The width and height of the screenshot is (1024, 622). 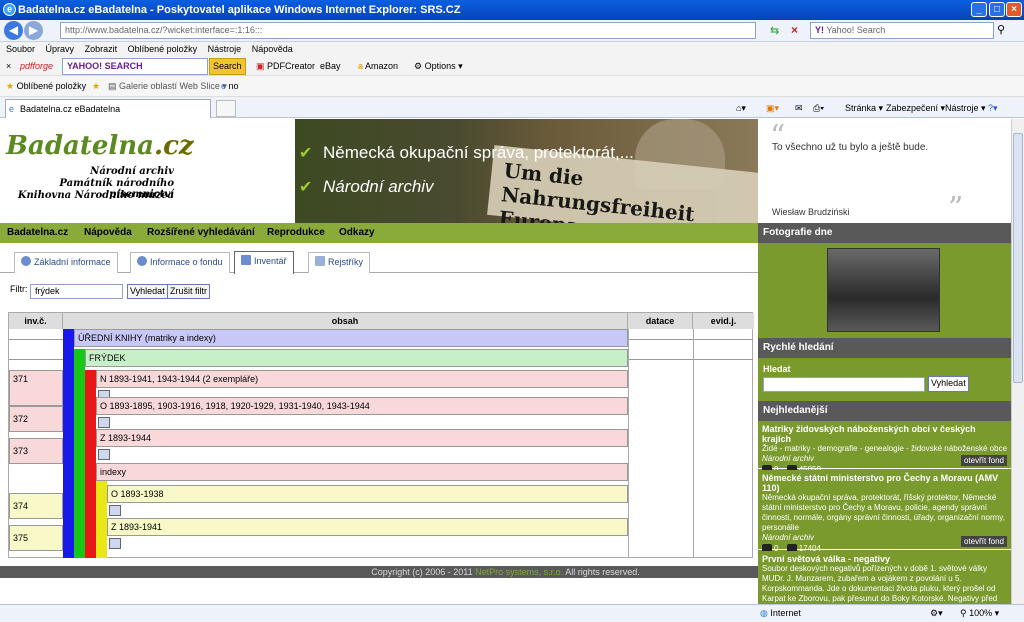 What do you see at coordinates (19, 289) in the screenshot?
I see `filter-label: Filtr:` at bounding box center [19, 289].